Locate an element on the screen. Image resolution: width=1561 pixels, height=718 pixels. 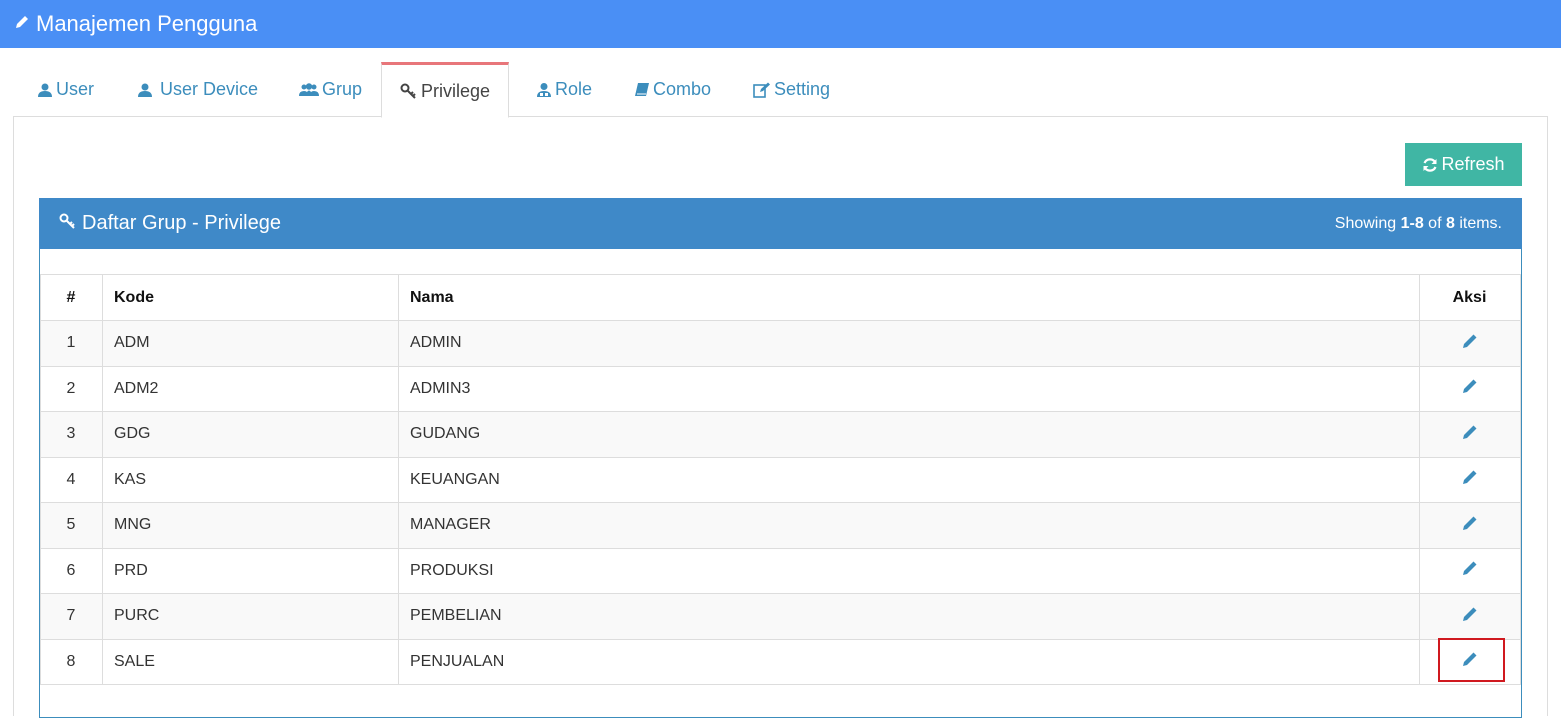
highlight-box is located at coordinates (1471, 660).